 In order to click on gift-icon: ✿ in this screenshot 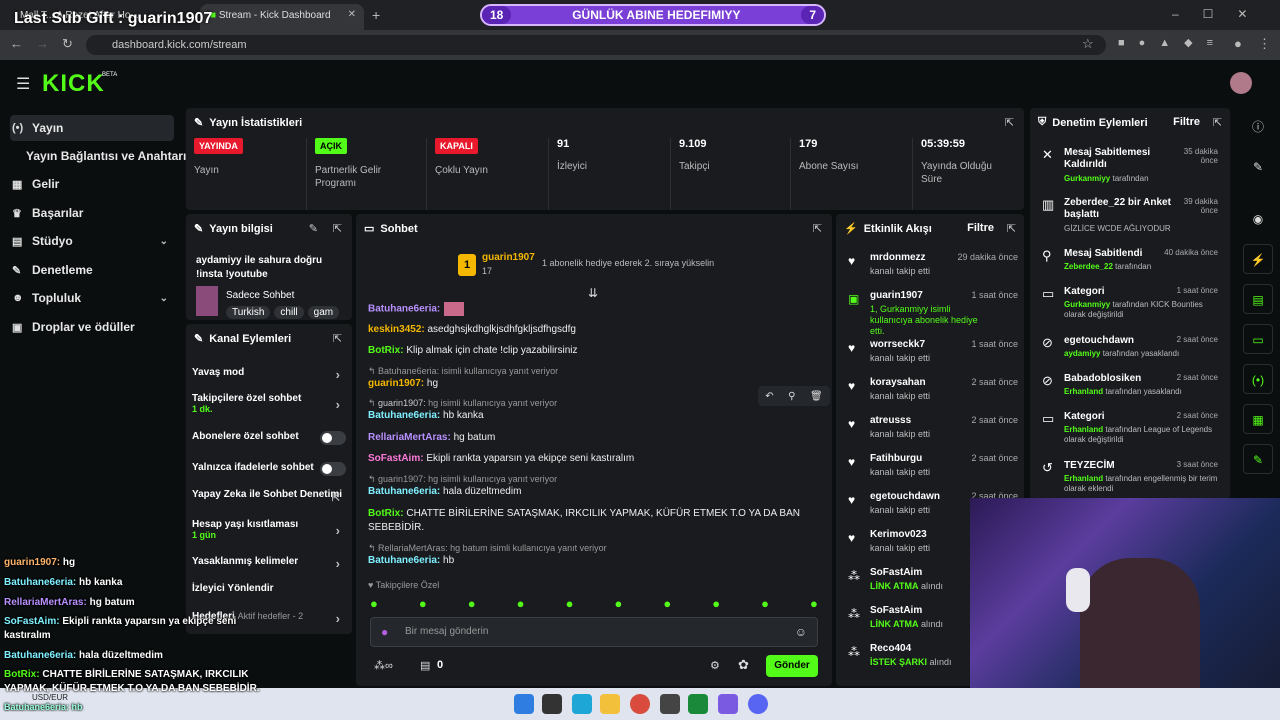, I will do `click(743, 665)`.